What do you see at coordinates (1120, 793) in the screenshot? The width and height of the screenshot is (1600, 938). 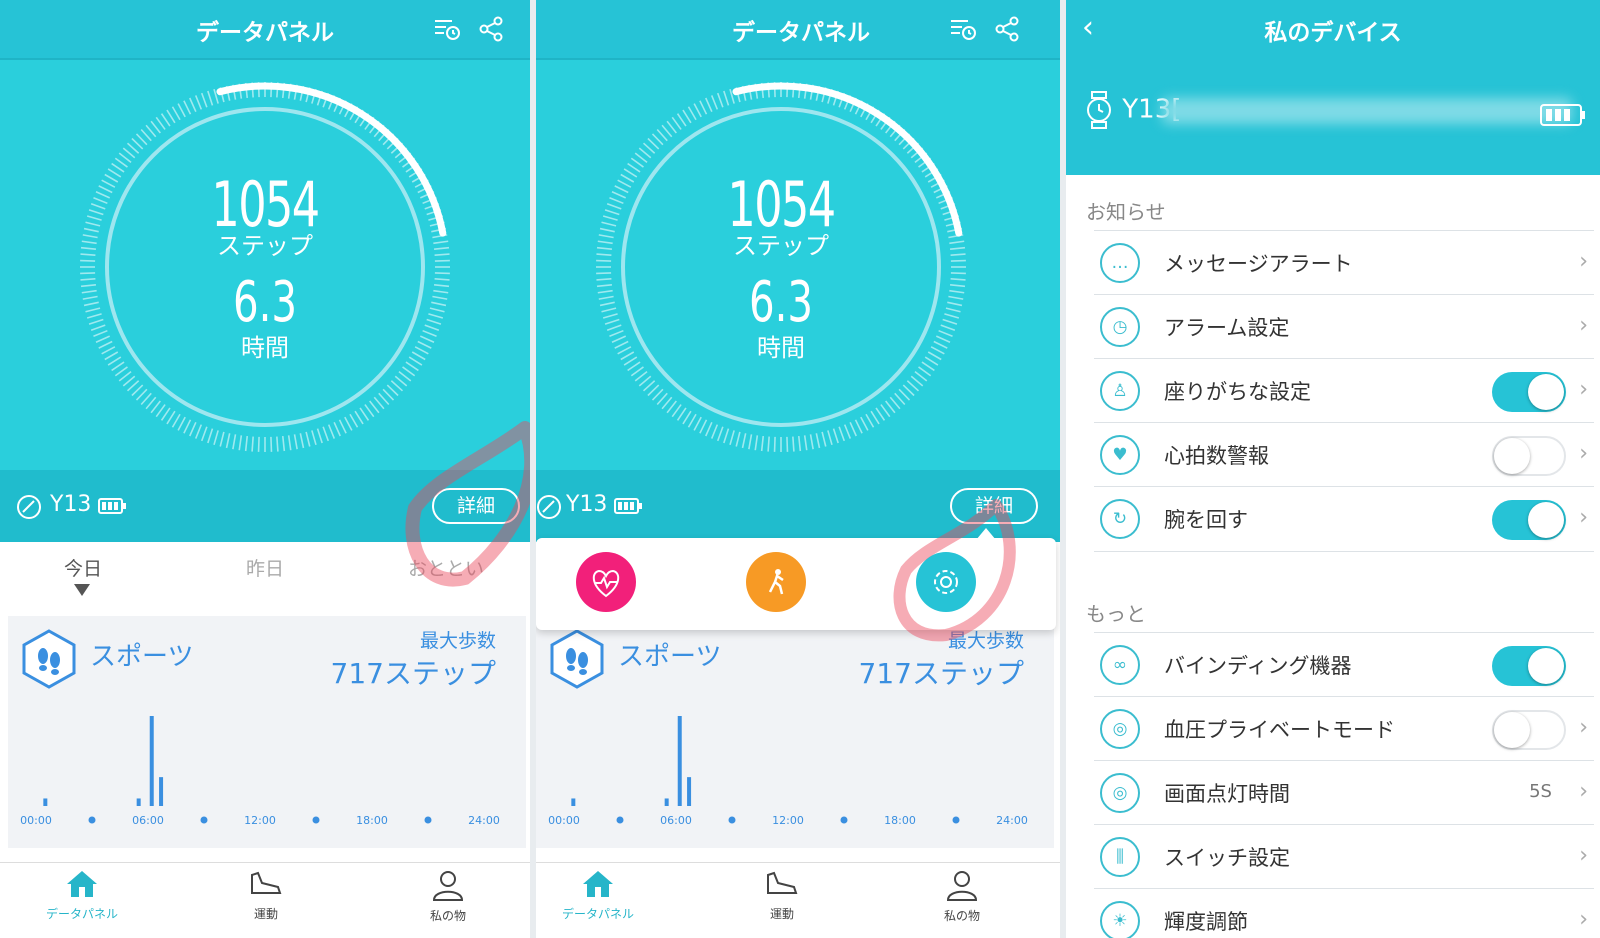 I see `screen-icon: ◎` at bounding box center [1120, 793].